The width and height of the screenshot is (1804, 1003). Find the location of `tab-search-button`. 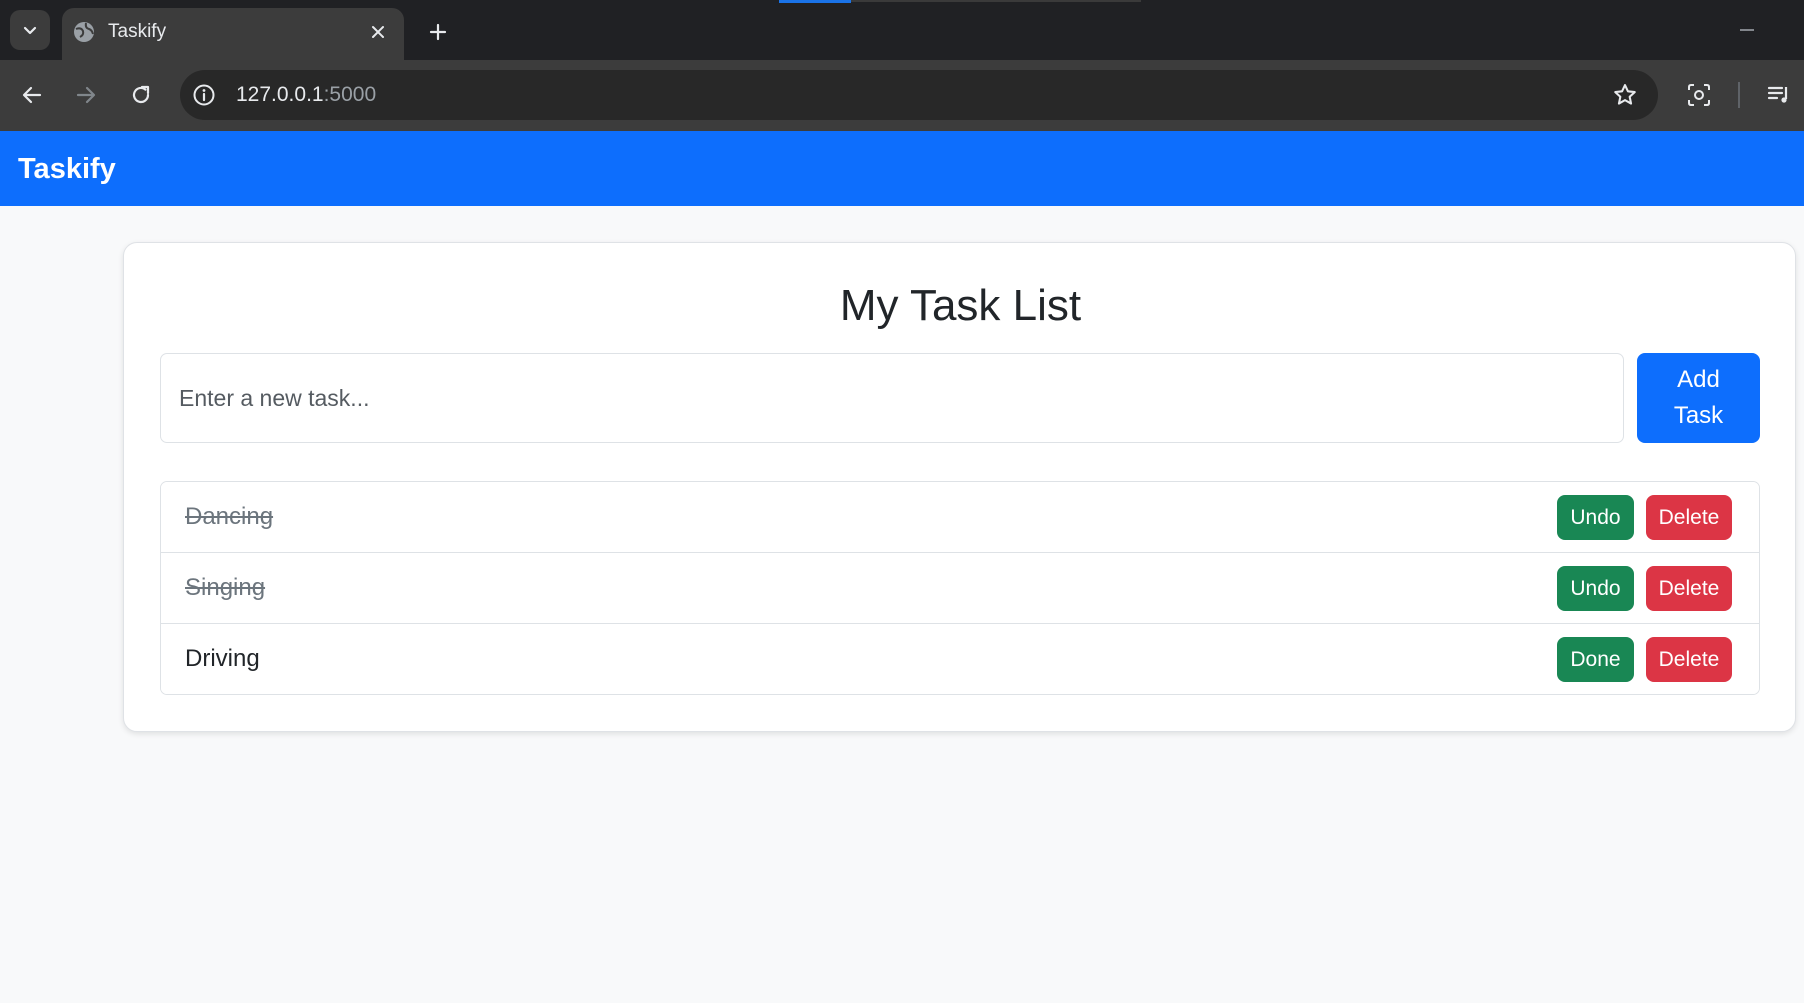

tab-search-button is located at coordinates (30, 30).